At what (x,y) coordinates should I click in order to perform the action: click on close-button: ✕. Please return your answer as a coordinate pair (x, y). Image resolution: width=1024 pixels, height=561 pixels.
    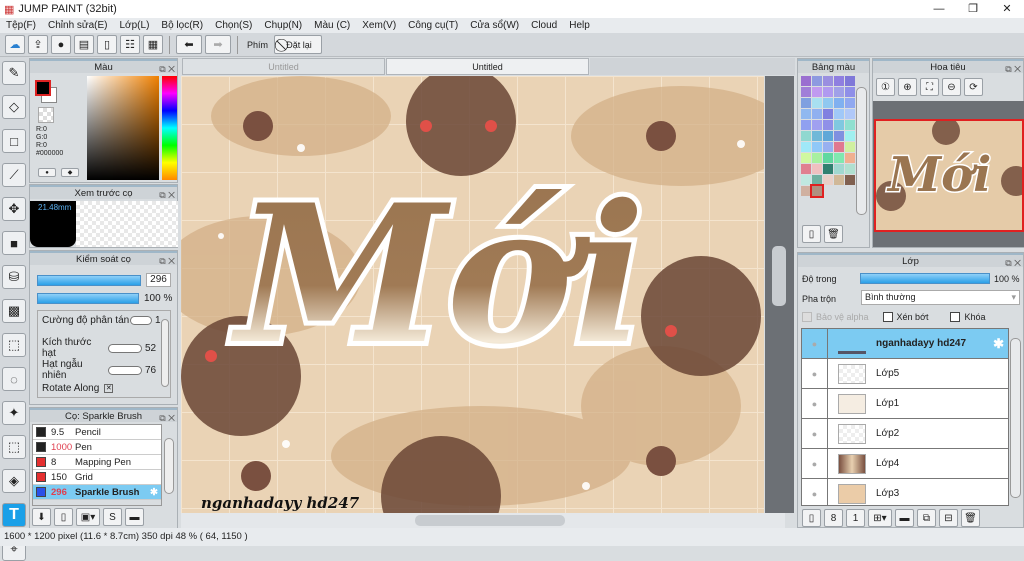
    Looking at the image, I should click on (1007, 9).